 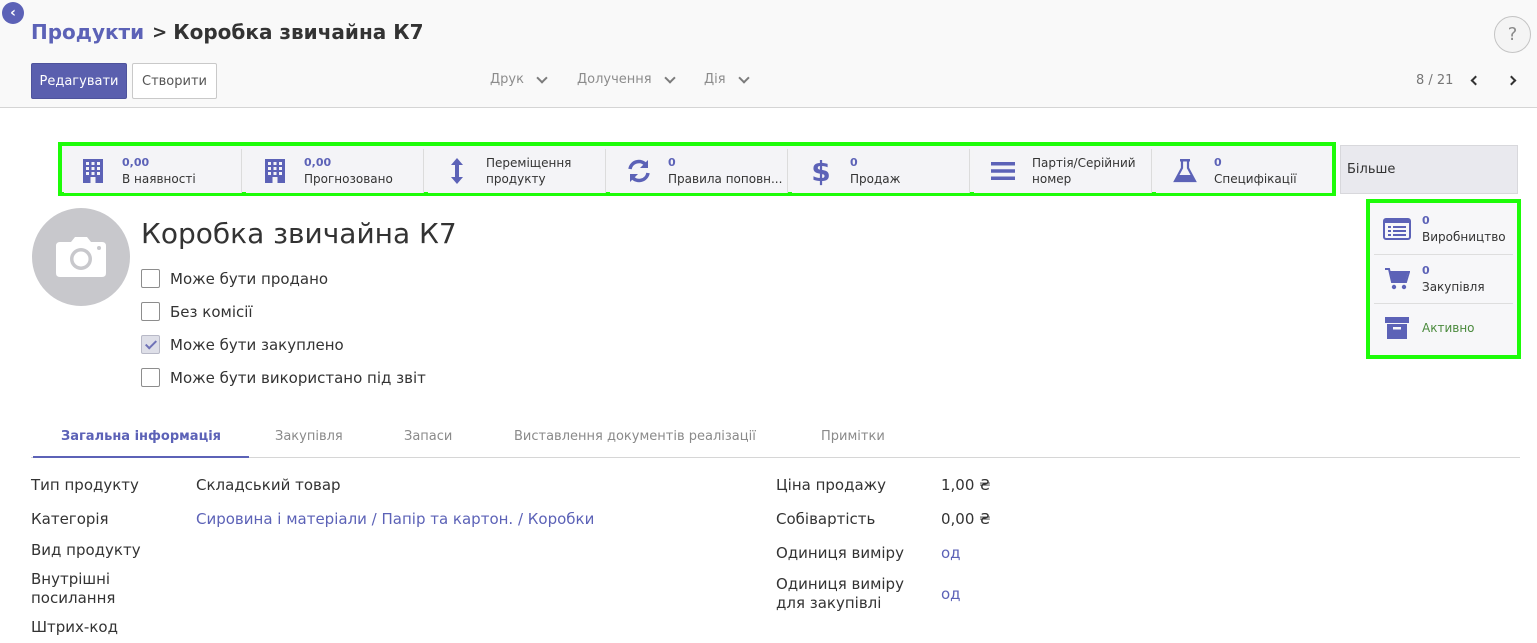 What do you see at coordinates (13, 13) in the screenshot?
I see `back-arrow-icon: ‹` at bounding box center [13, 13].